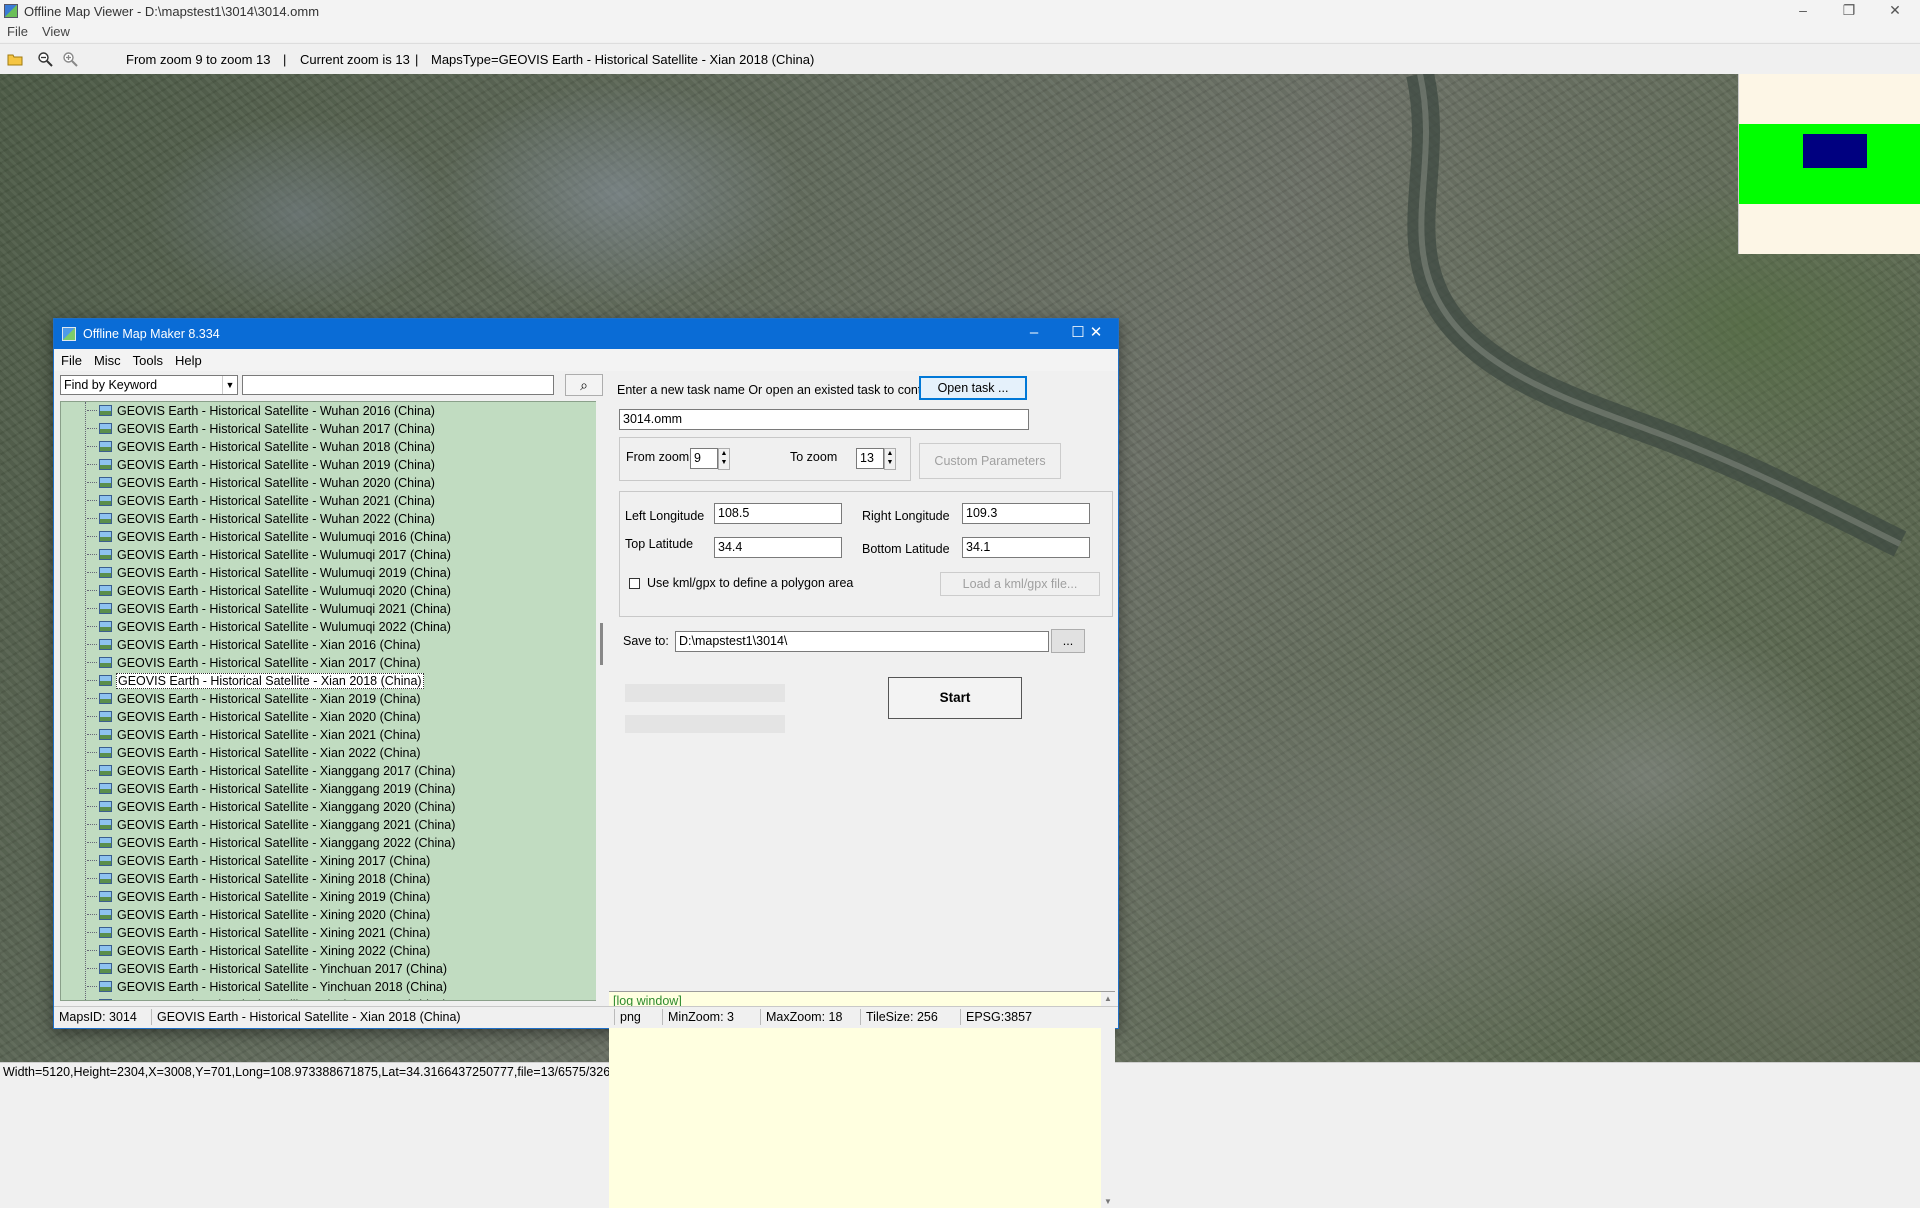 This screenshot has width=1920, height=1208. I want to click on save-path-input: D:\mapstest1\3014\, so click(862, 641).